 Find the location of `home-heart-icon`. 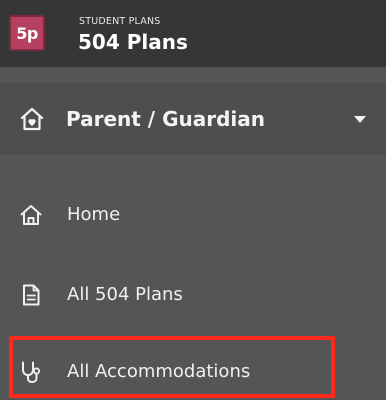

home-heart-icon is located at coordinates (32, 119).